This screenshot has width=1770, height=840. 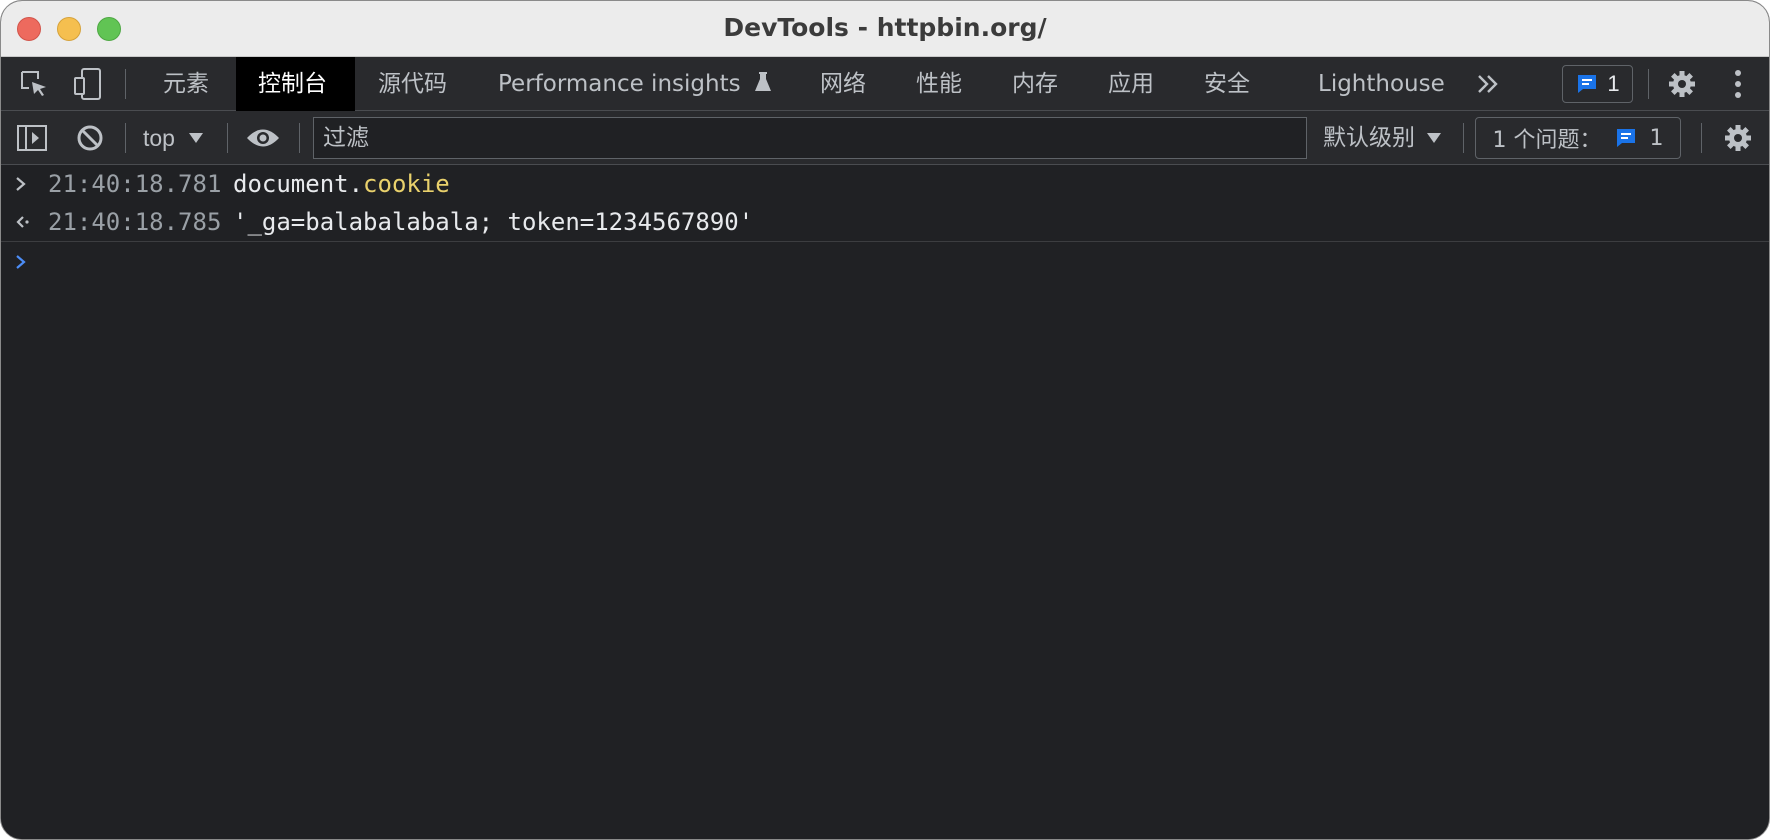 I want to click on tab-performance-insights: Performance insights, so click(x=635, y=84).